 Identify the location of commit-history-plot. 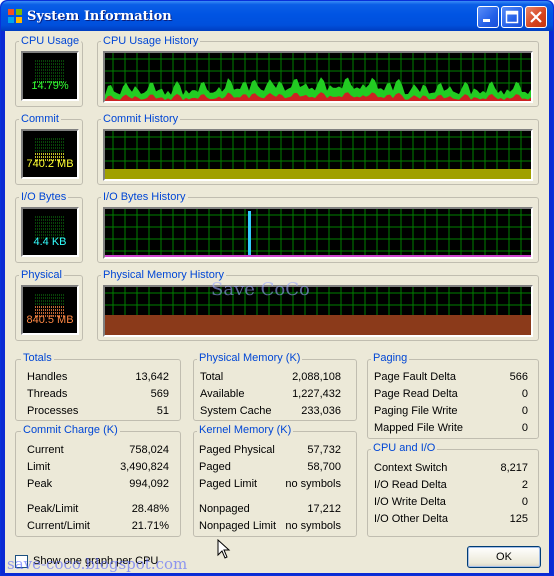
(318, 155).